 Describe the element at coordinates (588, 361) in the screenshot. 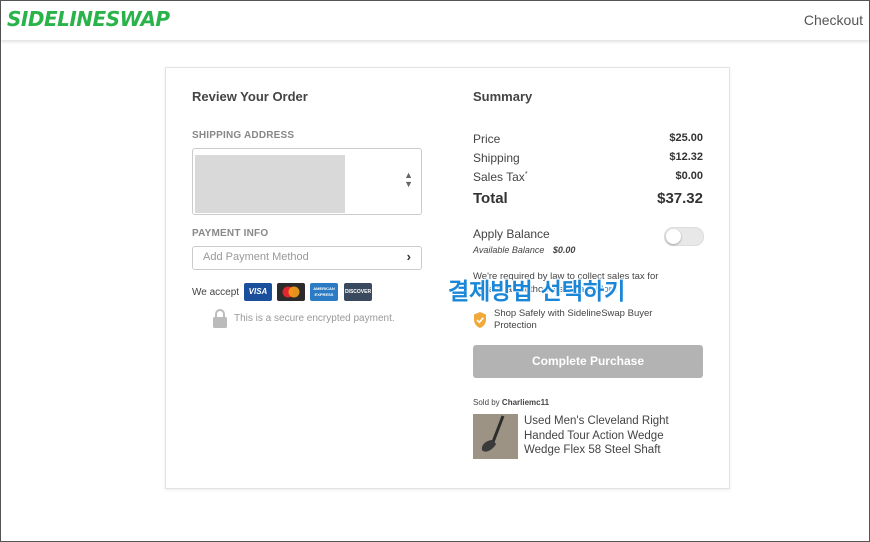

I see `complete-purchase-button: Complete Purchase` at that location.